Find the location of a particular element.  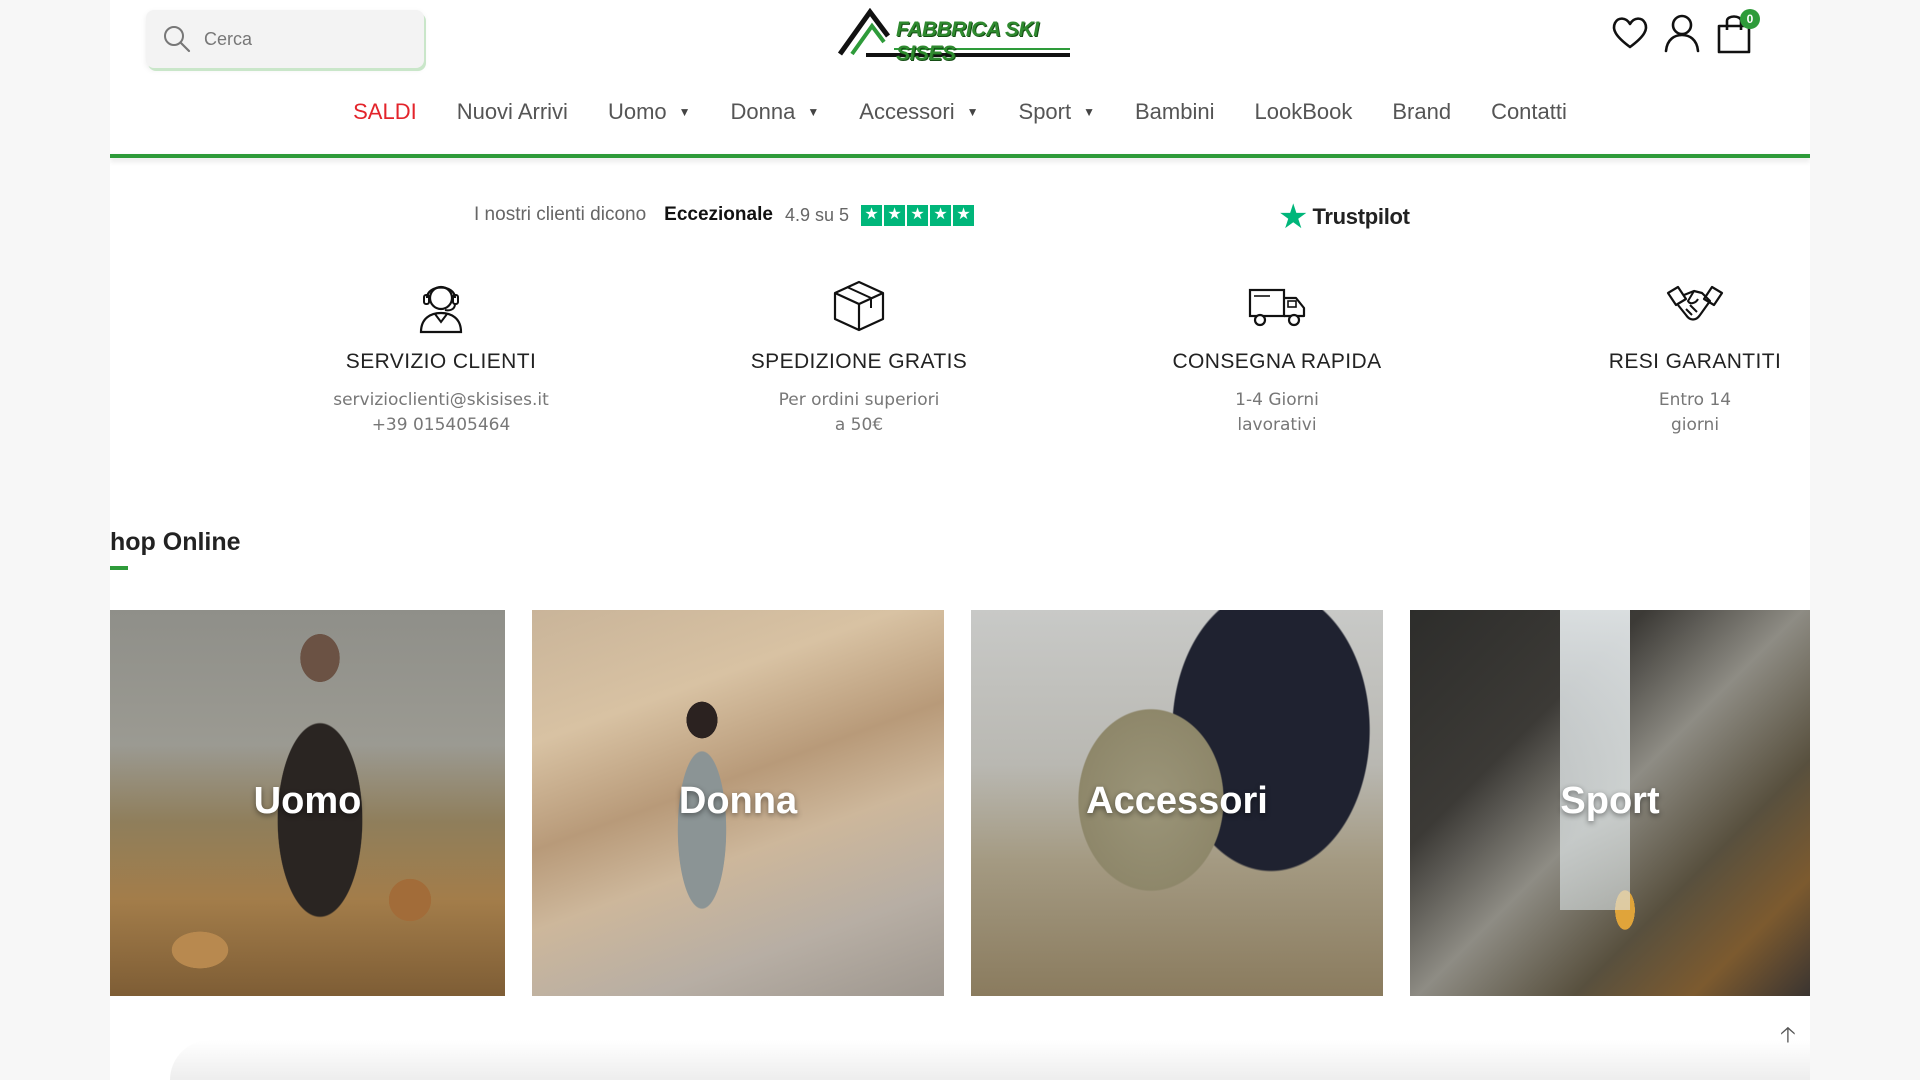

nav-label: Donna is located at coordinates (763, 111).